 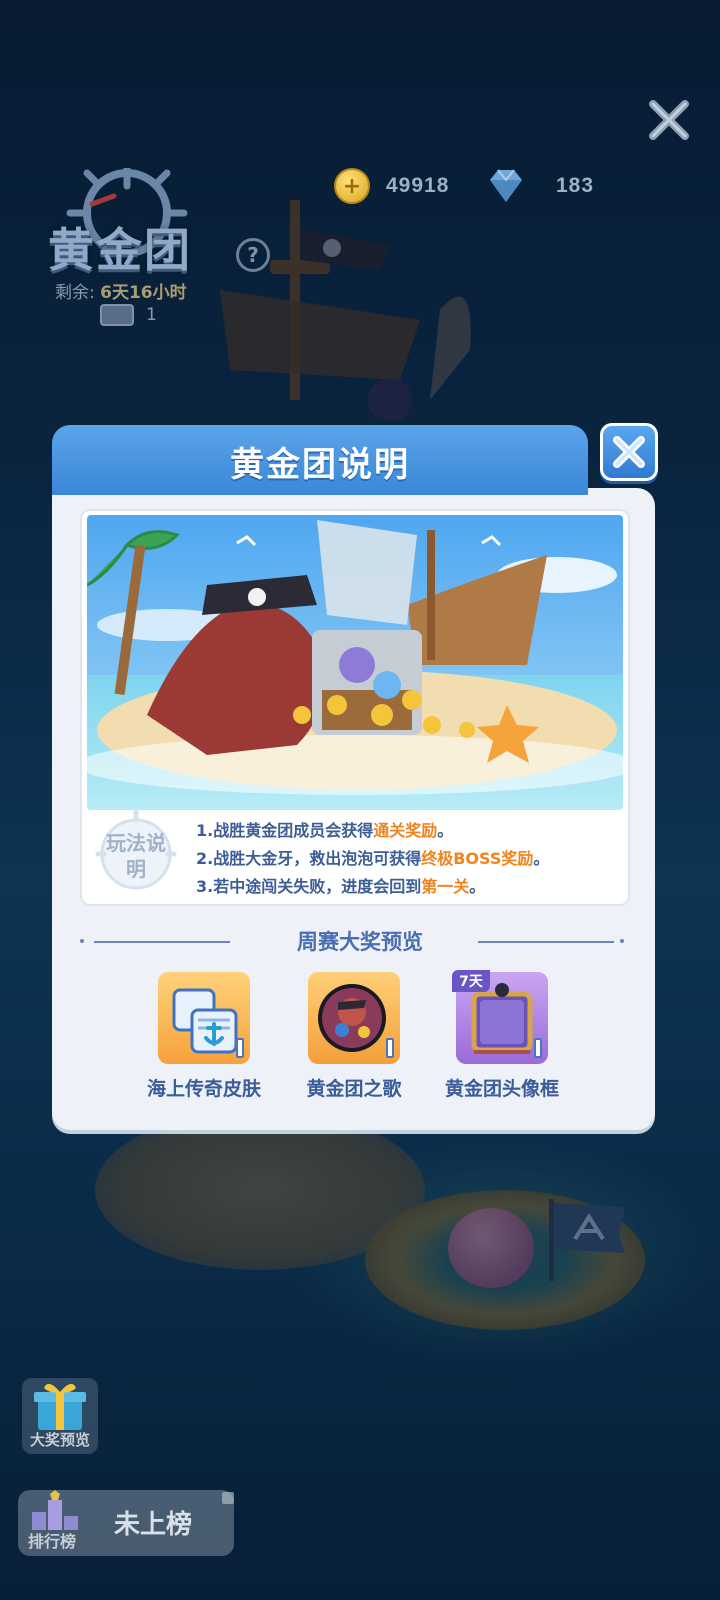 I want to click on duration-tag: 7天, so click(x=471, y=981).